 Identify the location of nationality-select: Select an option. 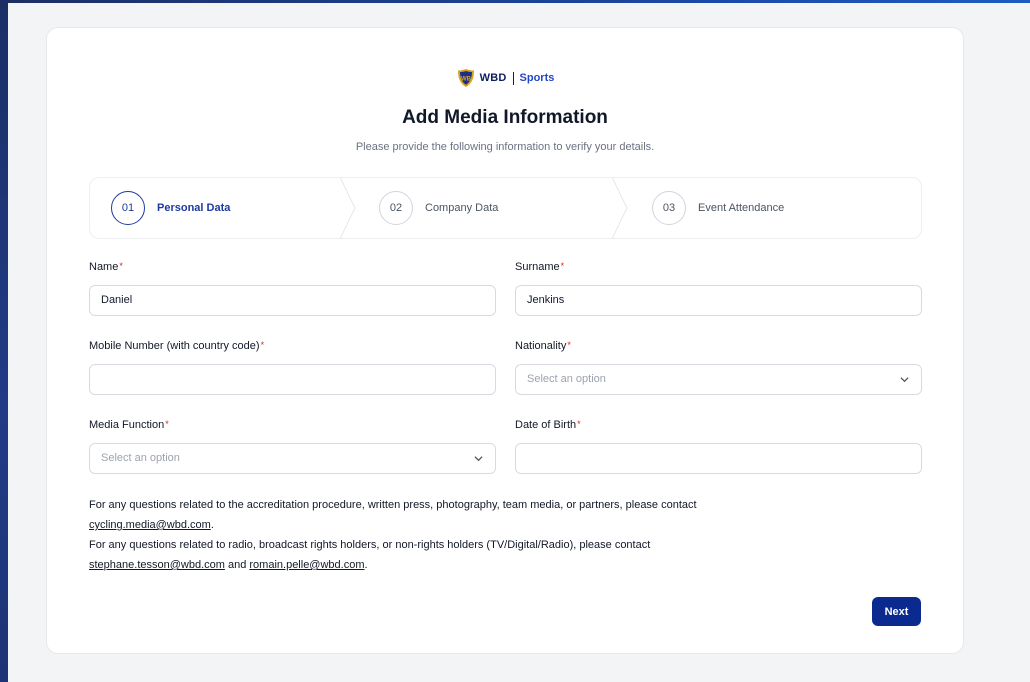
(718, 379).